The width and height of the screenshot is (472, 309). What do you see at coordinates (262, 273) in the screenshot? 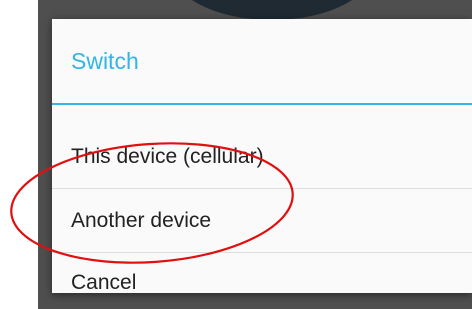
I see `option-cancel: Cancel` at bounding box center [262, 273].